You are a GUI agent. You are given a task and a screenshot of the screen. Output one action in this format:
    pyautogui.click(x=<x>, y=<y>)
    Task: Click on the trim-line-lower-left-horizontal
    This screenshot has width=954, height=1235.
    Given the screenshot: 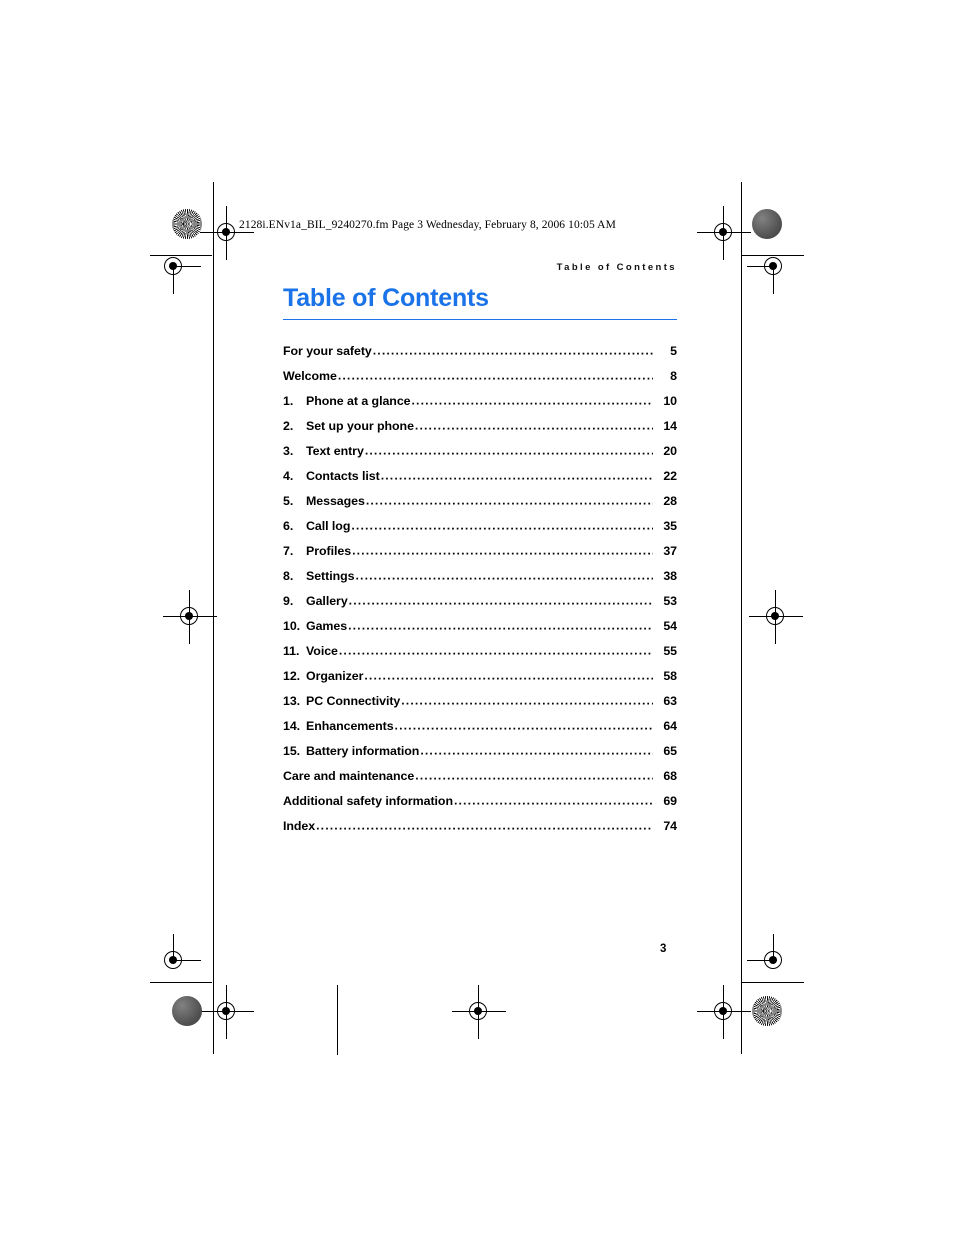 What is the action you would take?
    pyautogui.click(x=181, y=982)
    